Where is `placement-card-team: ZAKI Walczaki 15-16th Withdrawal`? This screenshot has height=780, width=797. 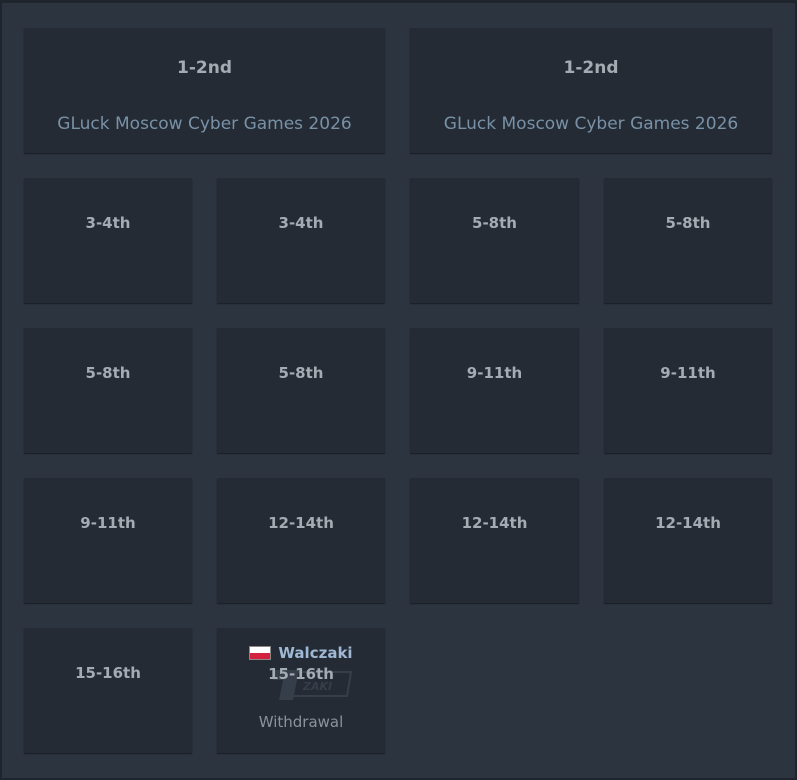 placement-card-team: ZAKI Walczaki 15-16th Withdrawal is located at coordinates (301, 690).